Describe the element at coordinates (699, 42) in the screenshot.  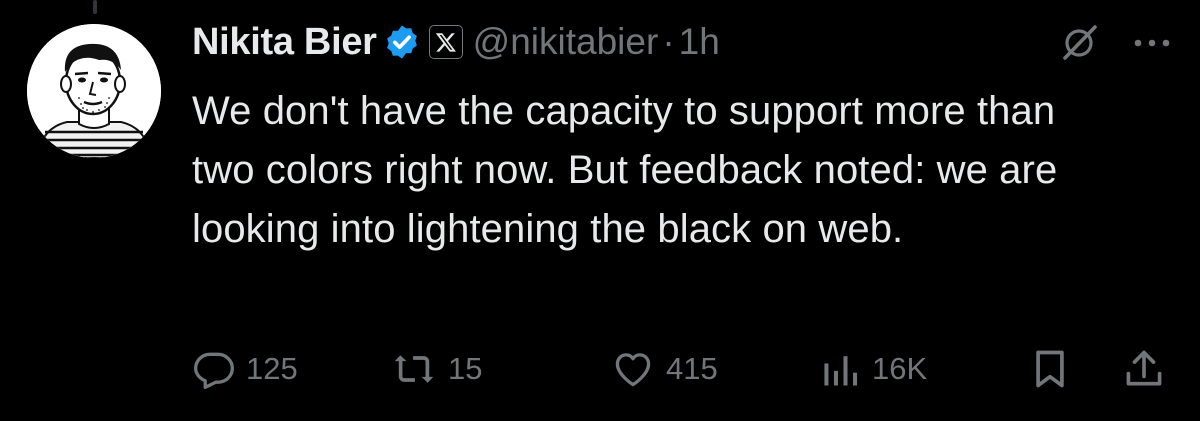
I see `tweet-timestamp: 1h` at that location.